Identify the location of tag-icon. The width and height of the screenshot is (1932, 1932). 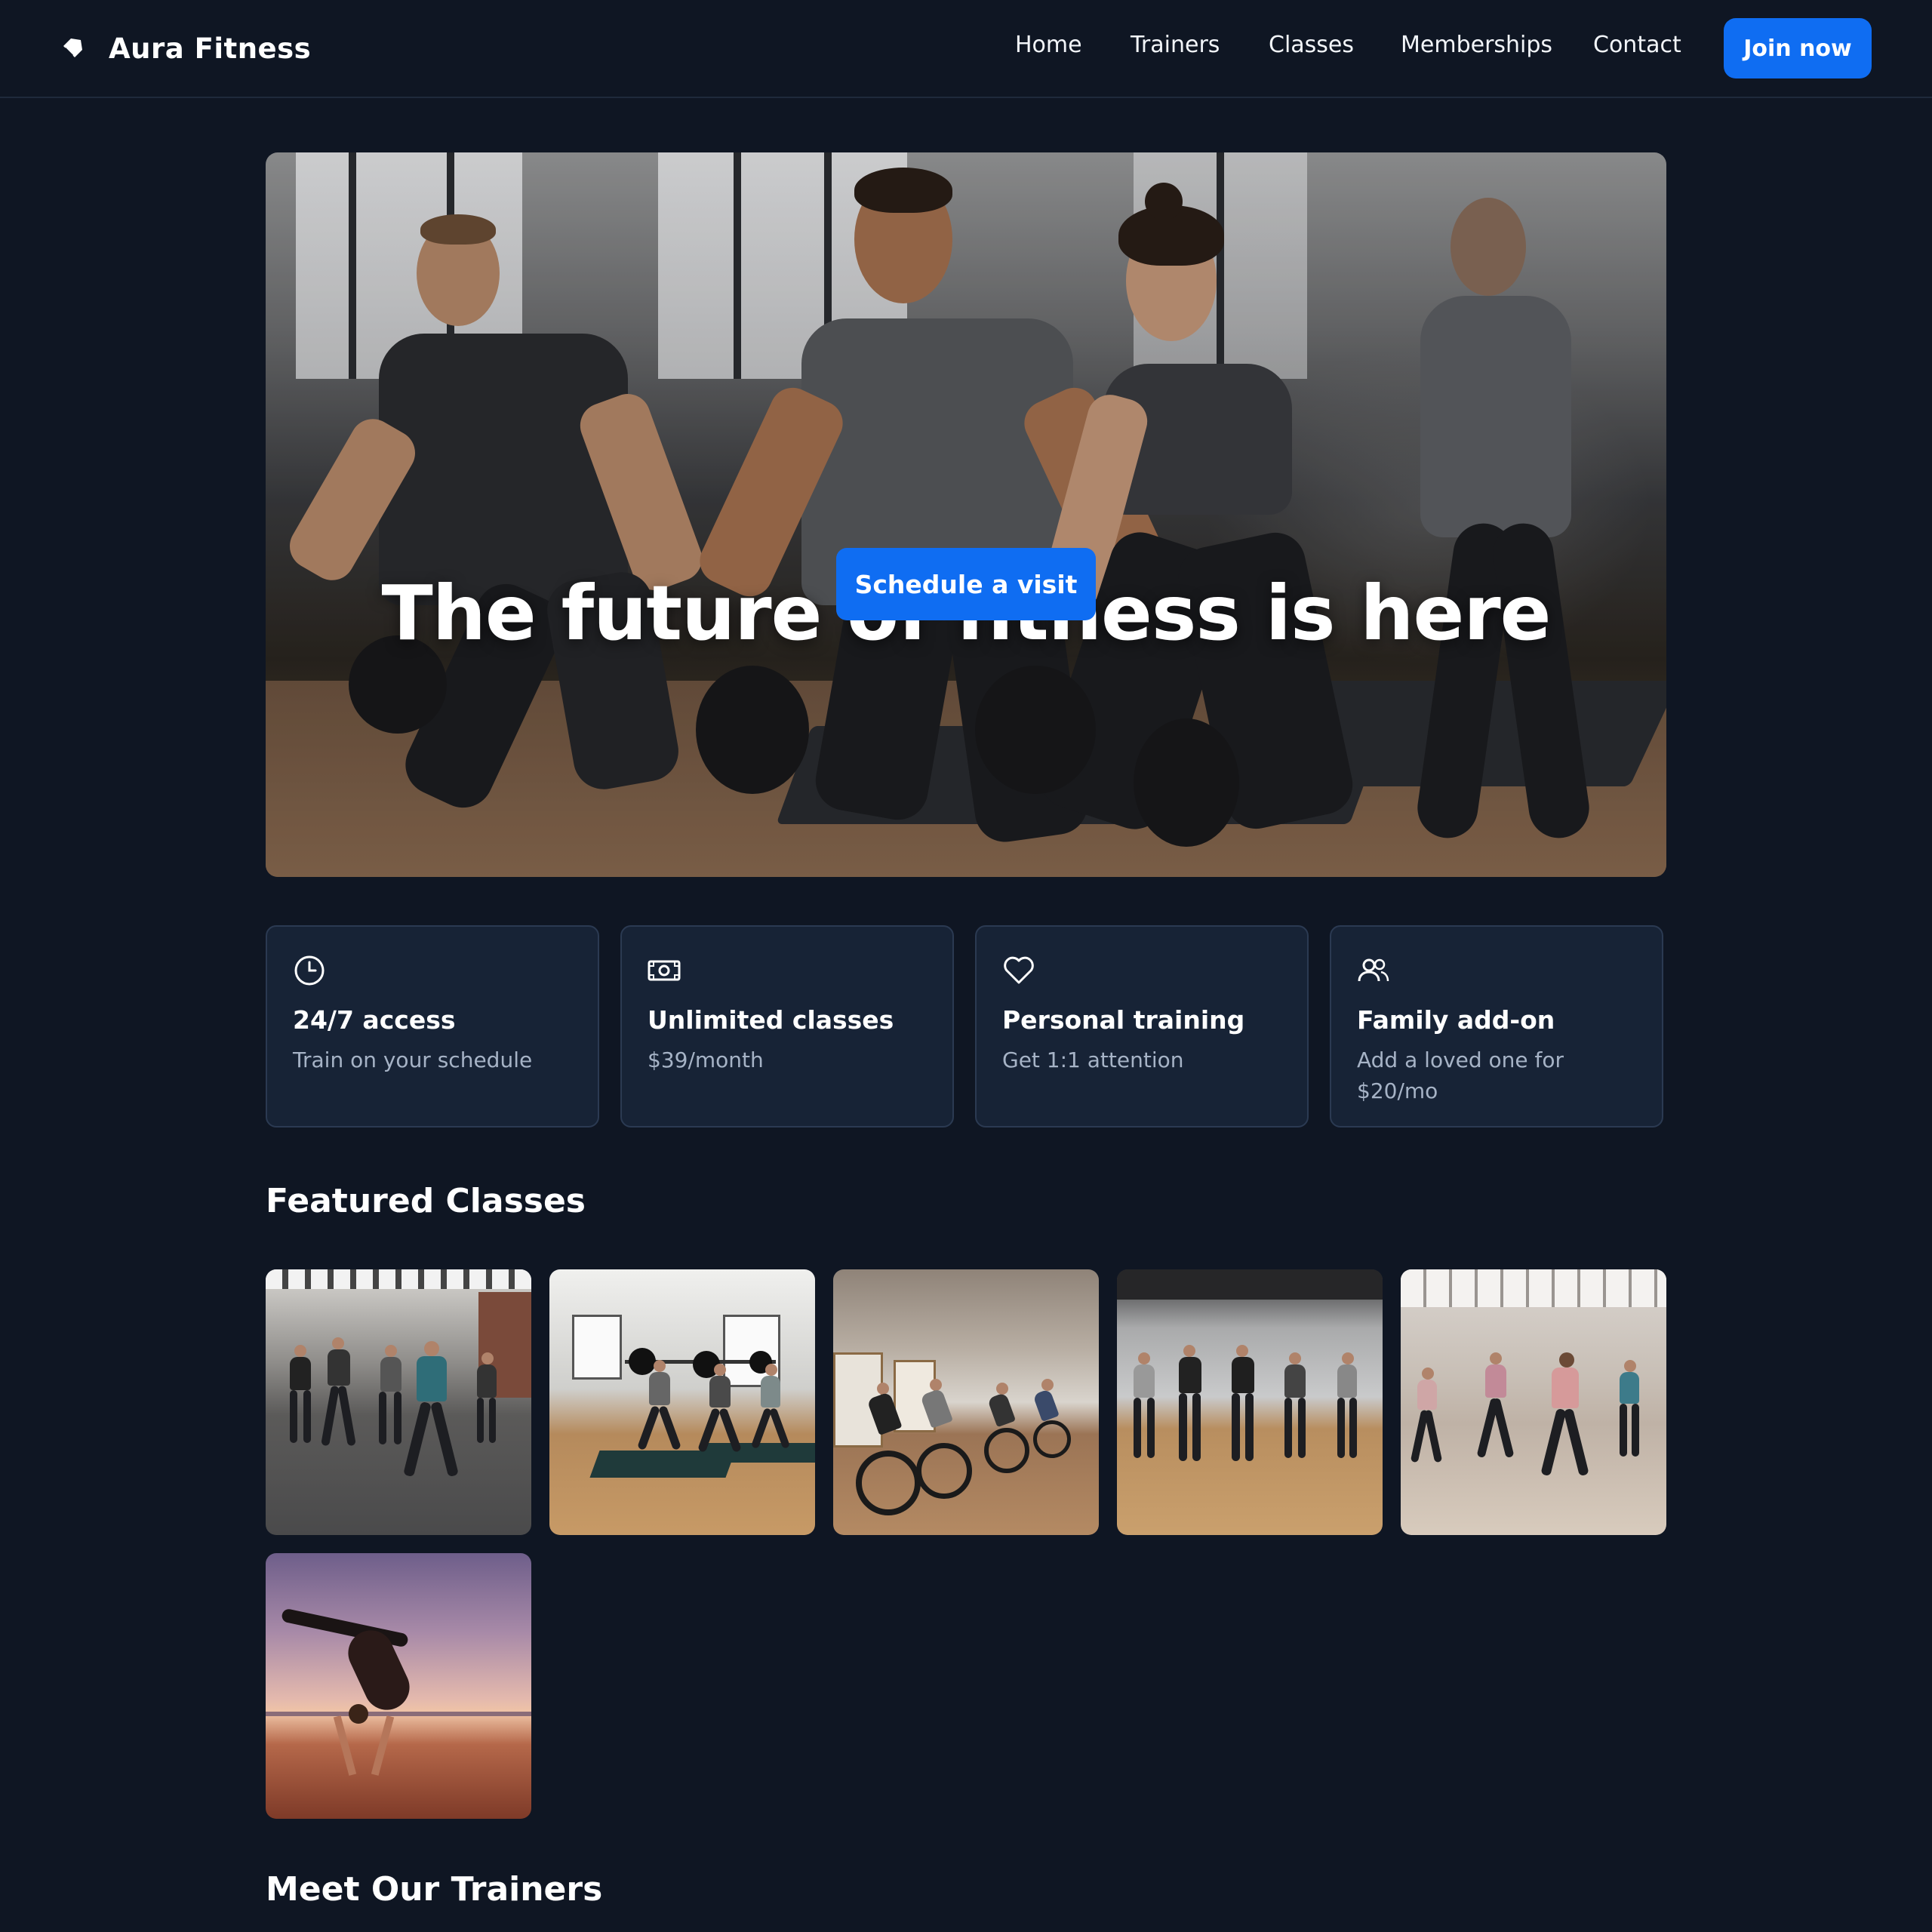
(72, 47).